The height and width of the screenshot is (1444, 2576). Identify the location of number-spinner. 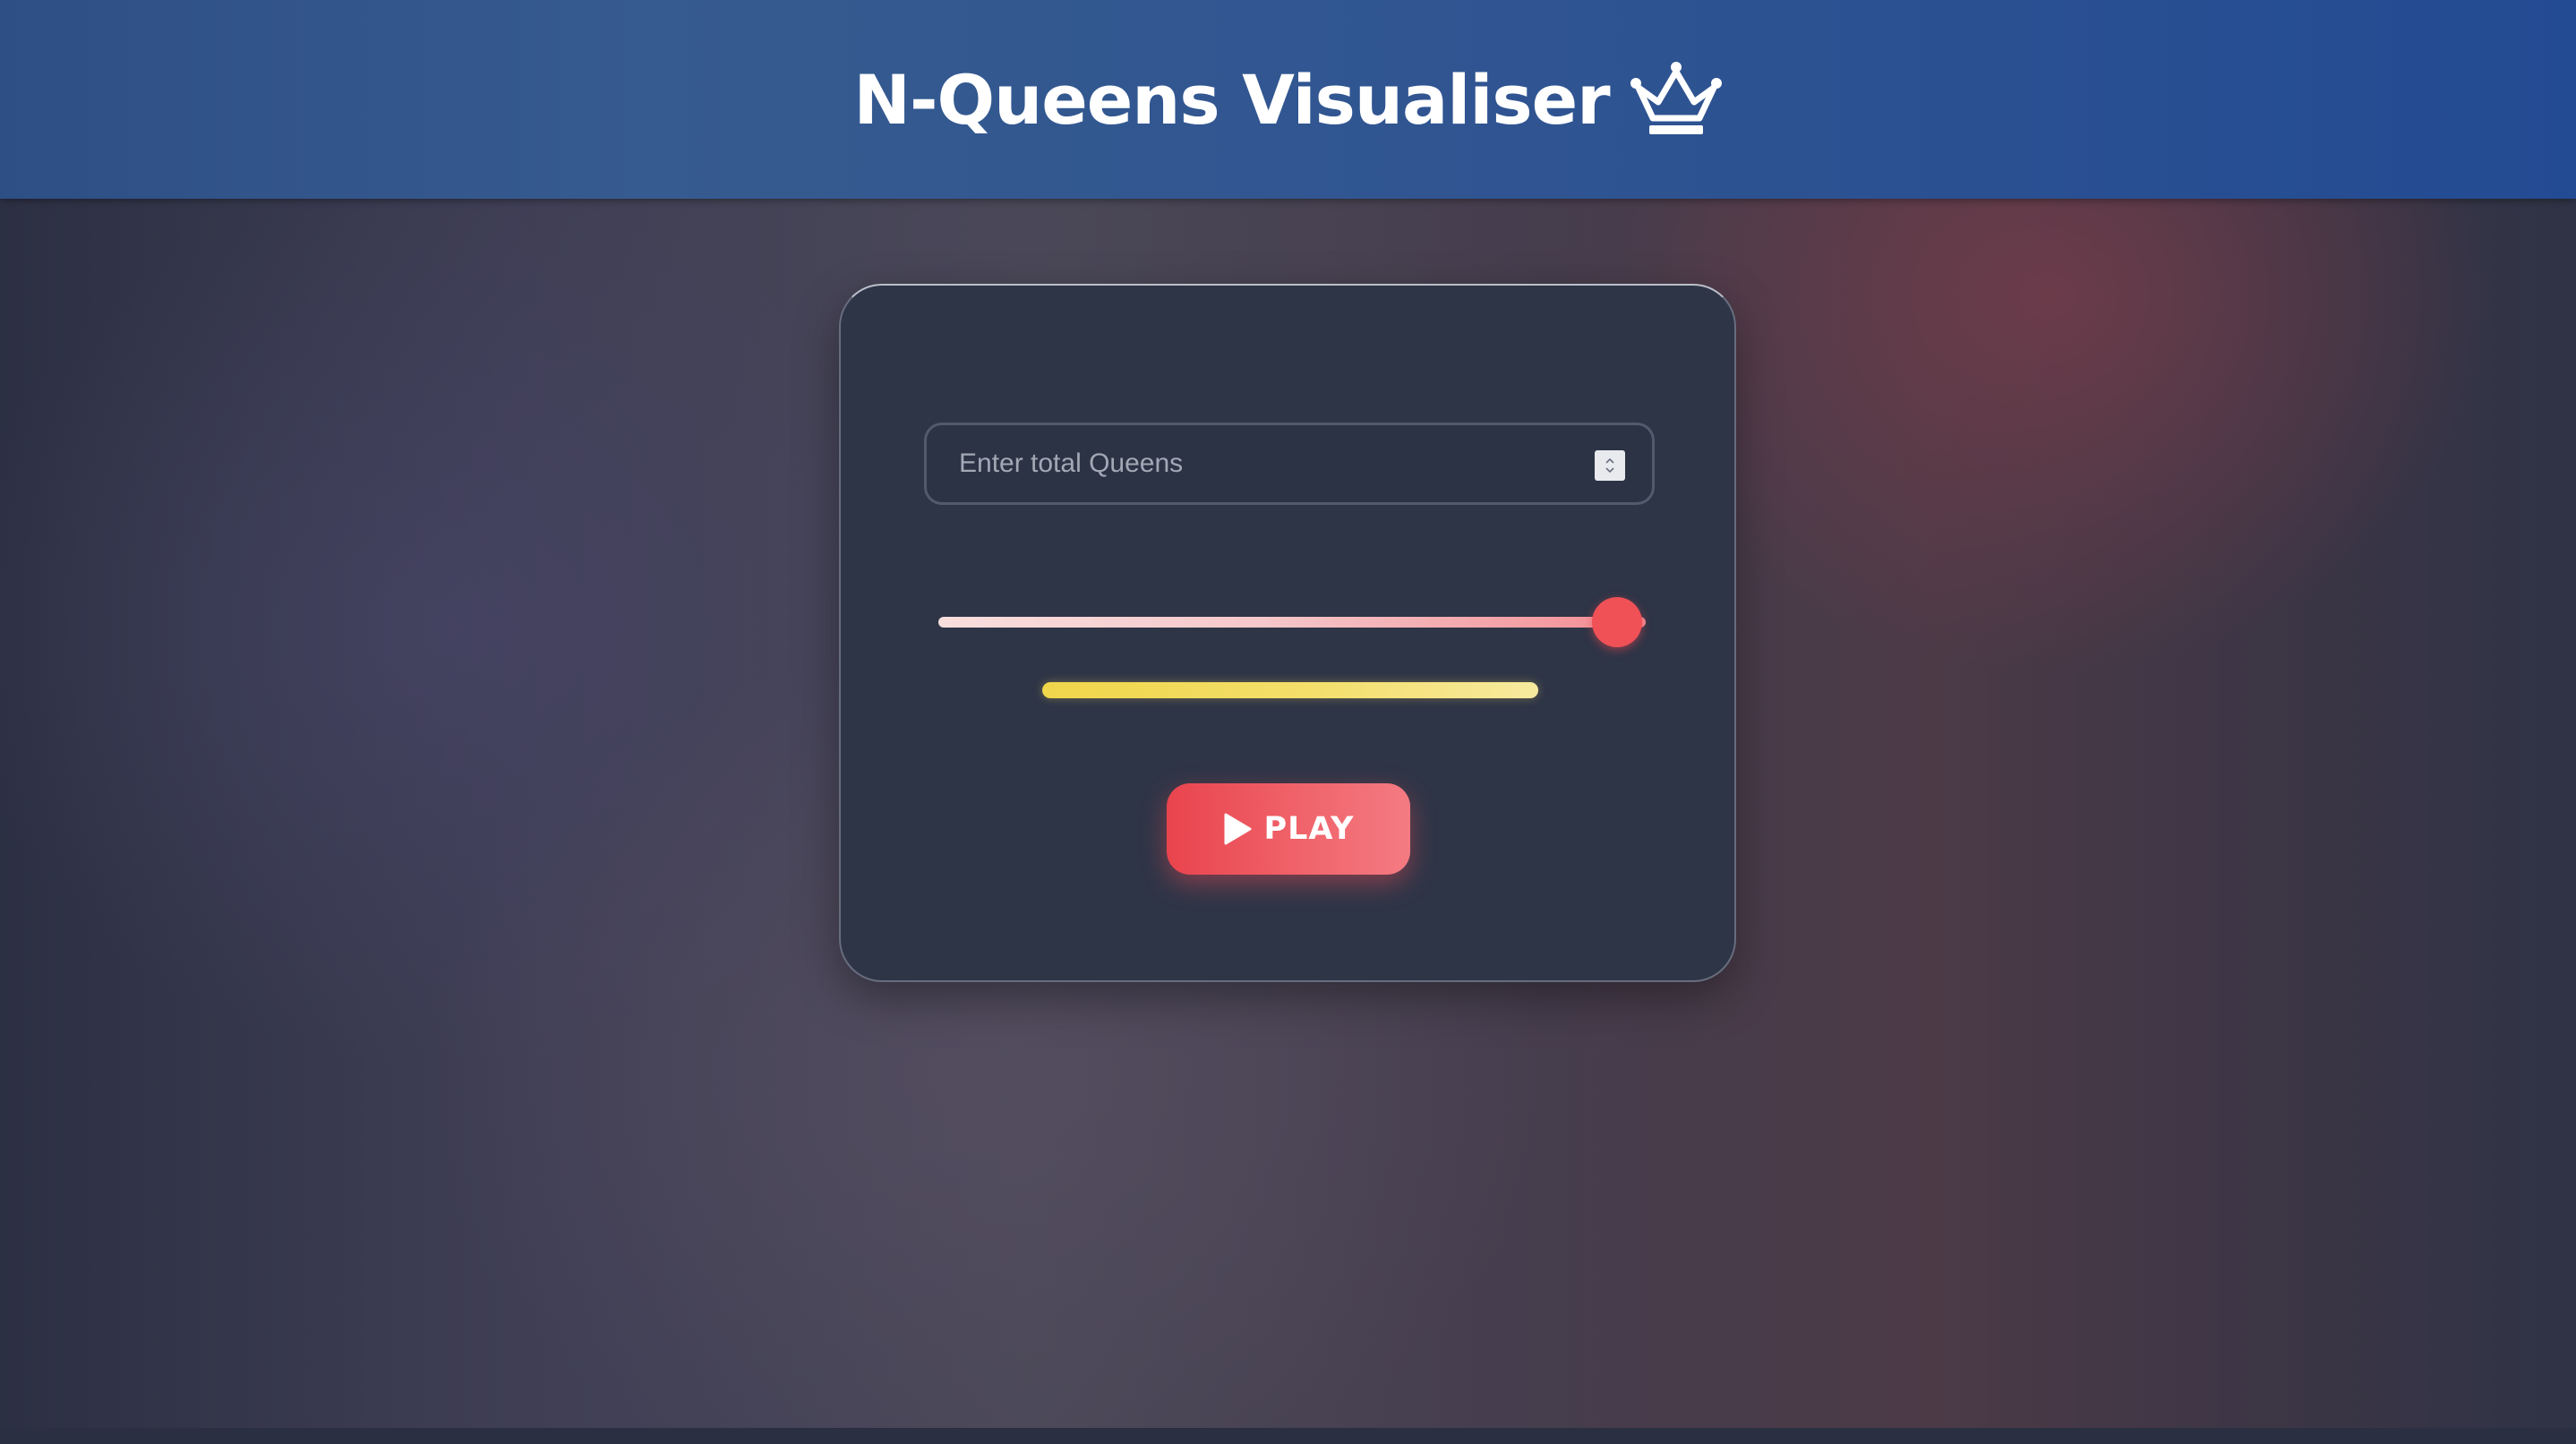
(1610, 465).